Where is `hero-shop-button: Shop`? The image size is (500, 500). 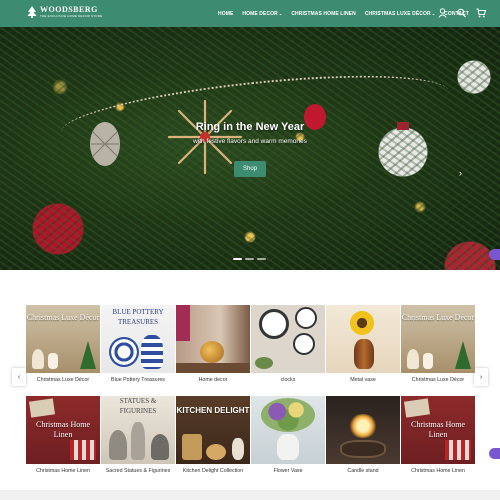
hero-shop-button: Shop is located at coordinates (250, 169).